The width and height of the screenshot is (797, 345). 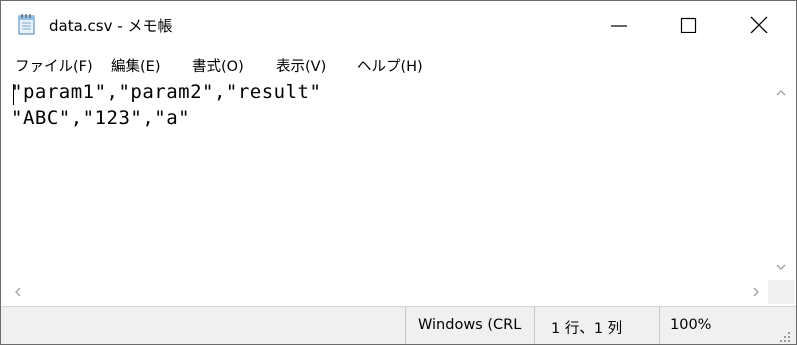 What do you see at coordinates (781, 292) in the screenshot?
I see `scrollbar-corner` at bounding box center [781, 292].